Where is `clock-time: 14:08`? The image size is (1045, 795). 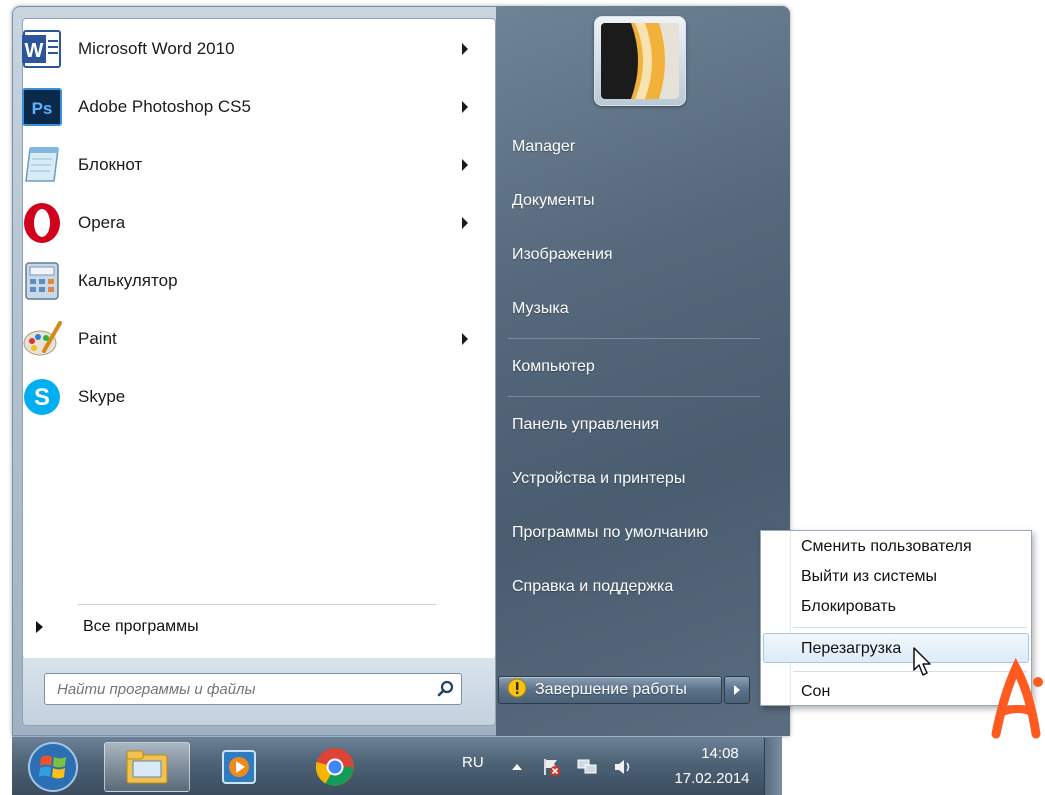
clock-time: 14:08 is located at coordinates (720, 753).